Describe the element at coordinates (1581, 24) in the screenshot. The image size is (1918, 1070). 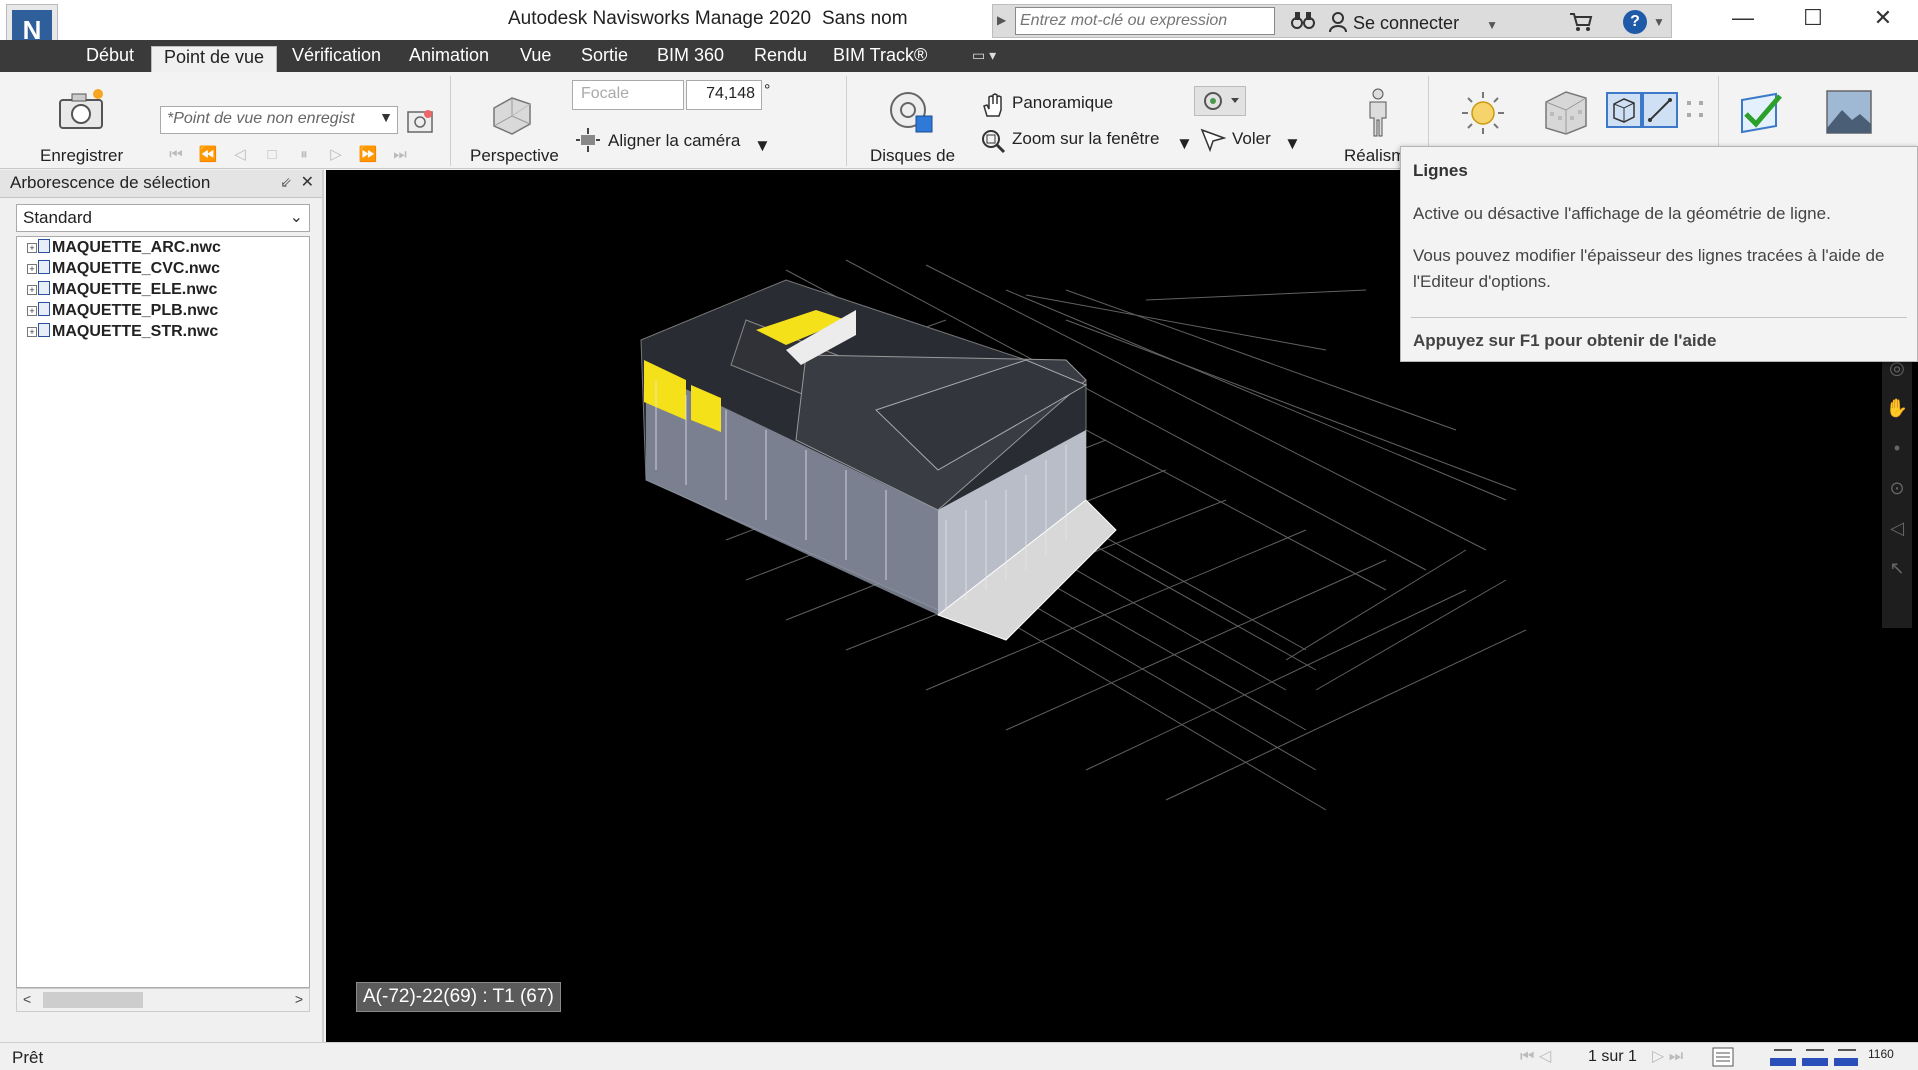
I see `cart-icon` at that location.